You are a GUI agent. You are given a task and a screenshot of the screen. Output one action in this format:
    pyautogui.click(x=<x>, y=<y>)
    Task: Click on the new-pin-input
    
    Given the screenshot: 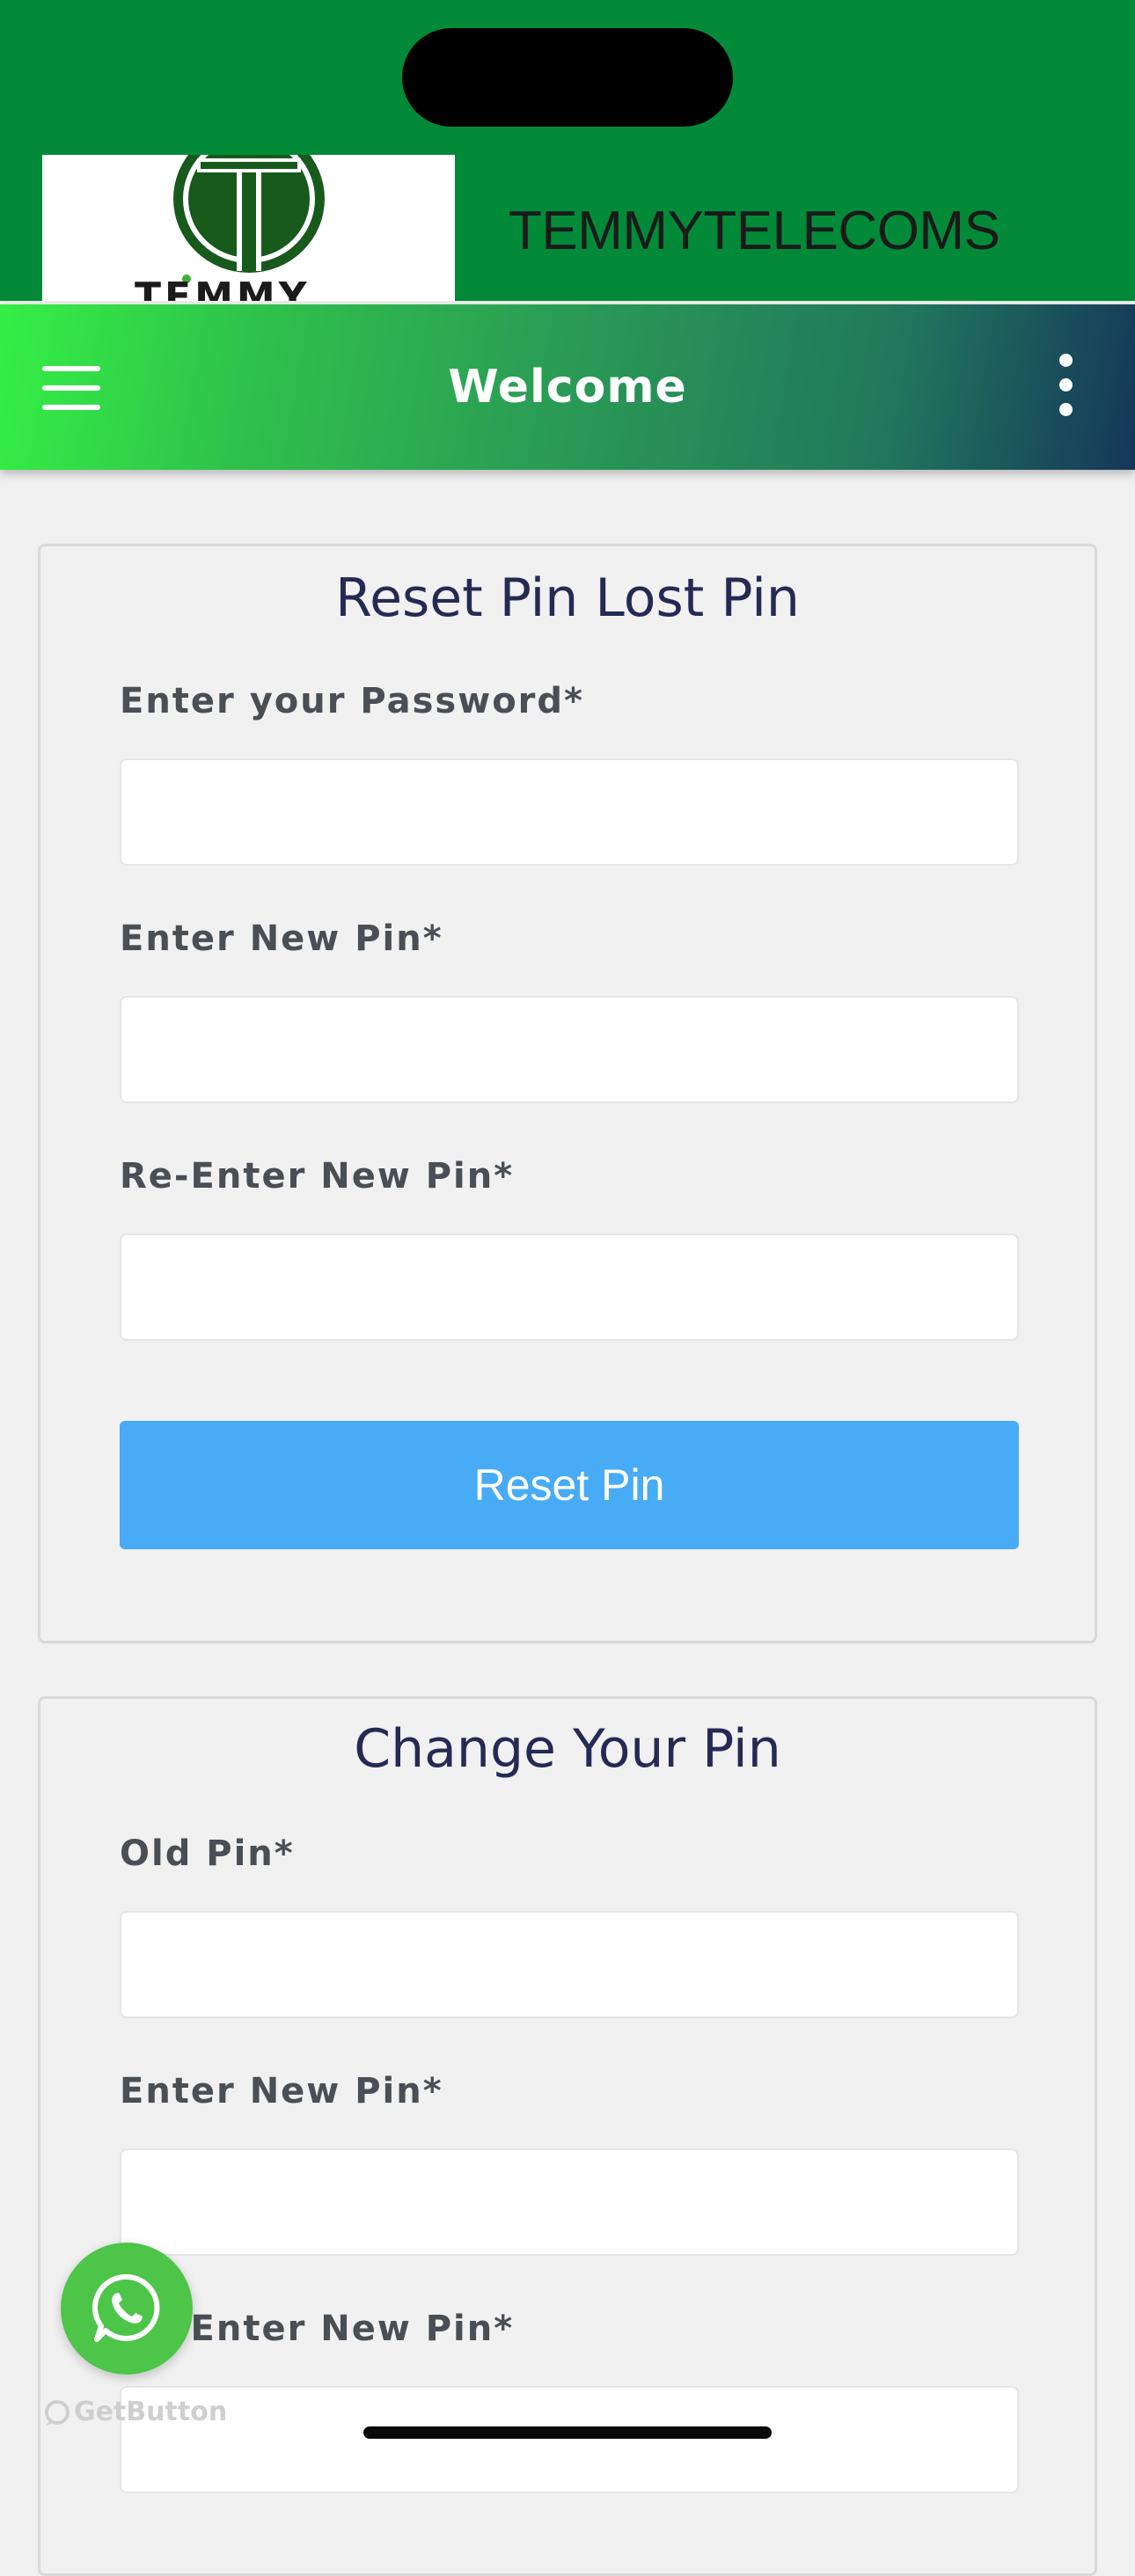 What is the action you would take?
    pyautogui.click(x=569, y=1049)
    